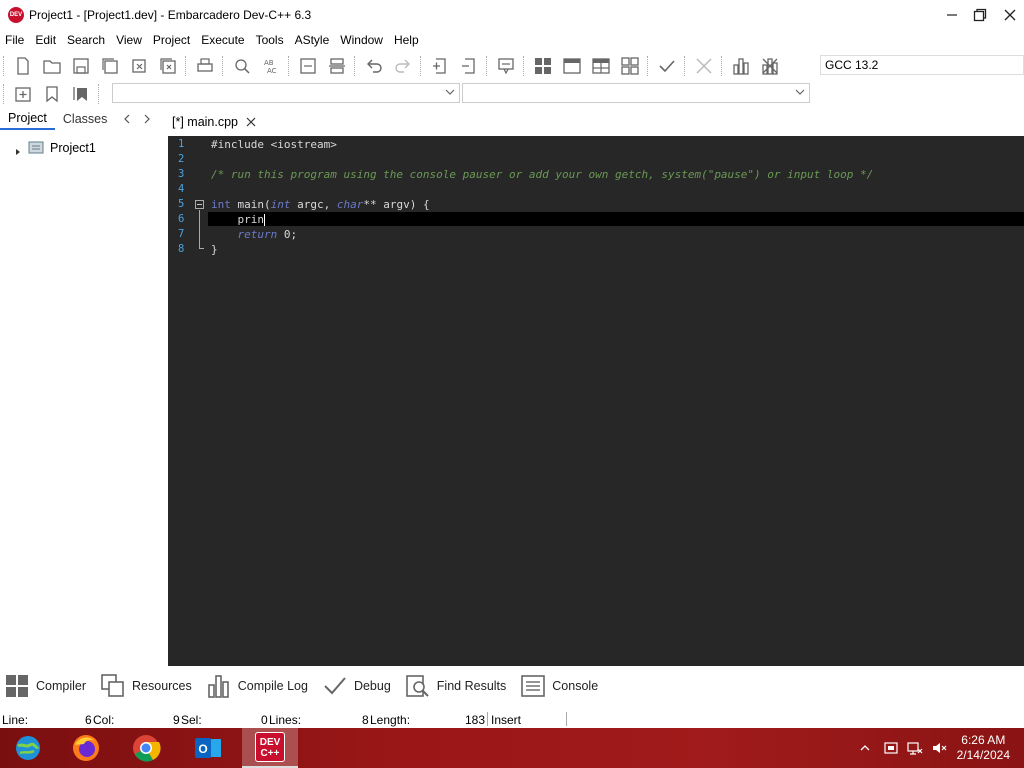 Image resolution: width=1024 pixels, height=768 pixels. I want to click on fold-collapse-icon, so click(200, 205).